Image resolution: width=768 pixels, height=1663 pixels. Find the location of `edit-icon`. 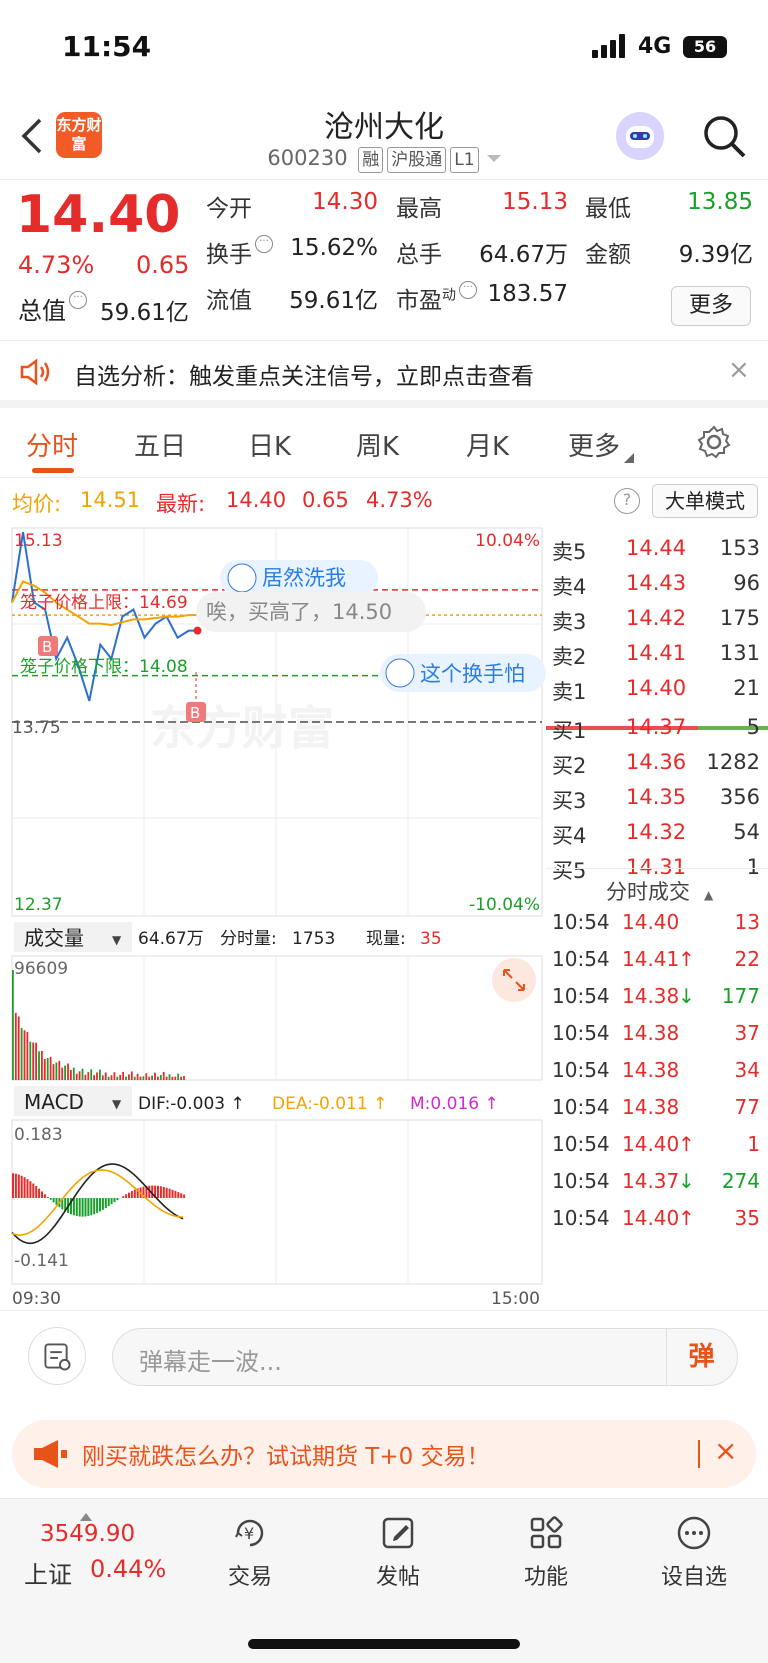

edit-icon is located at coordinates (398, 1533).